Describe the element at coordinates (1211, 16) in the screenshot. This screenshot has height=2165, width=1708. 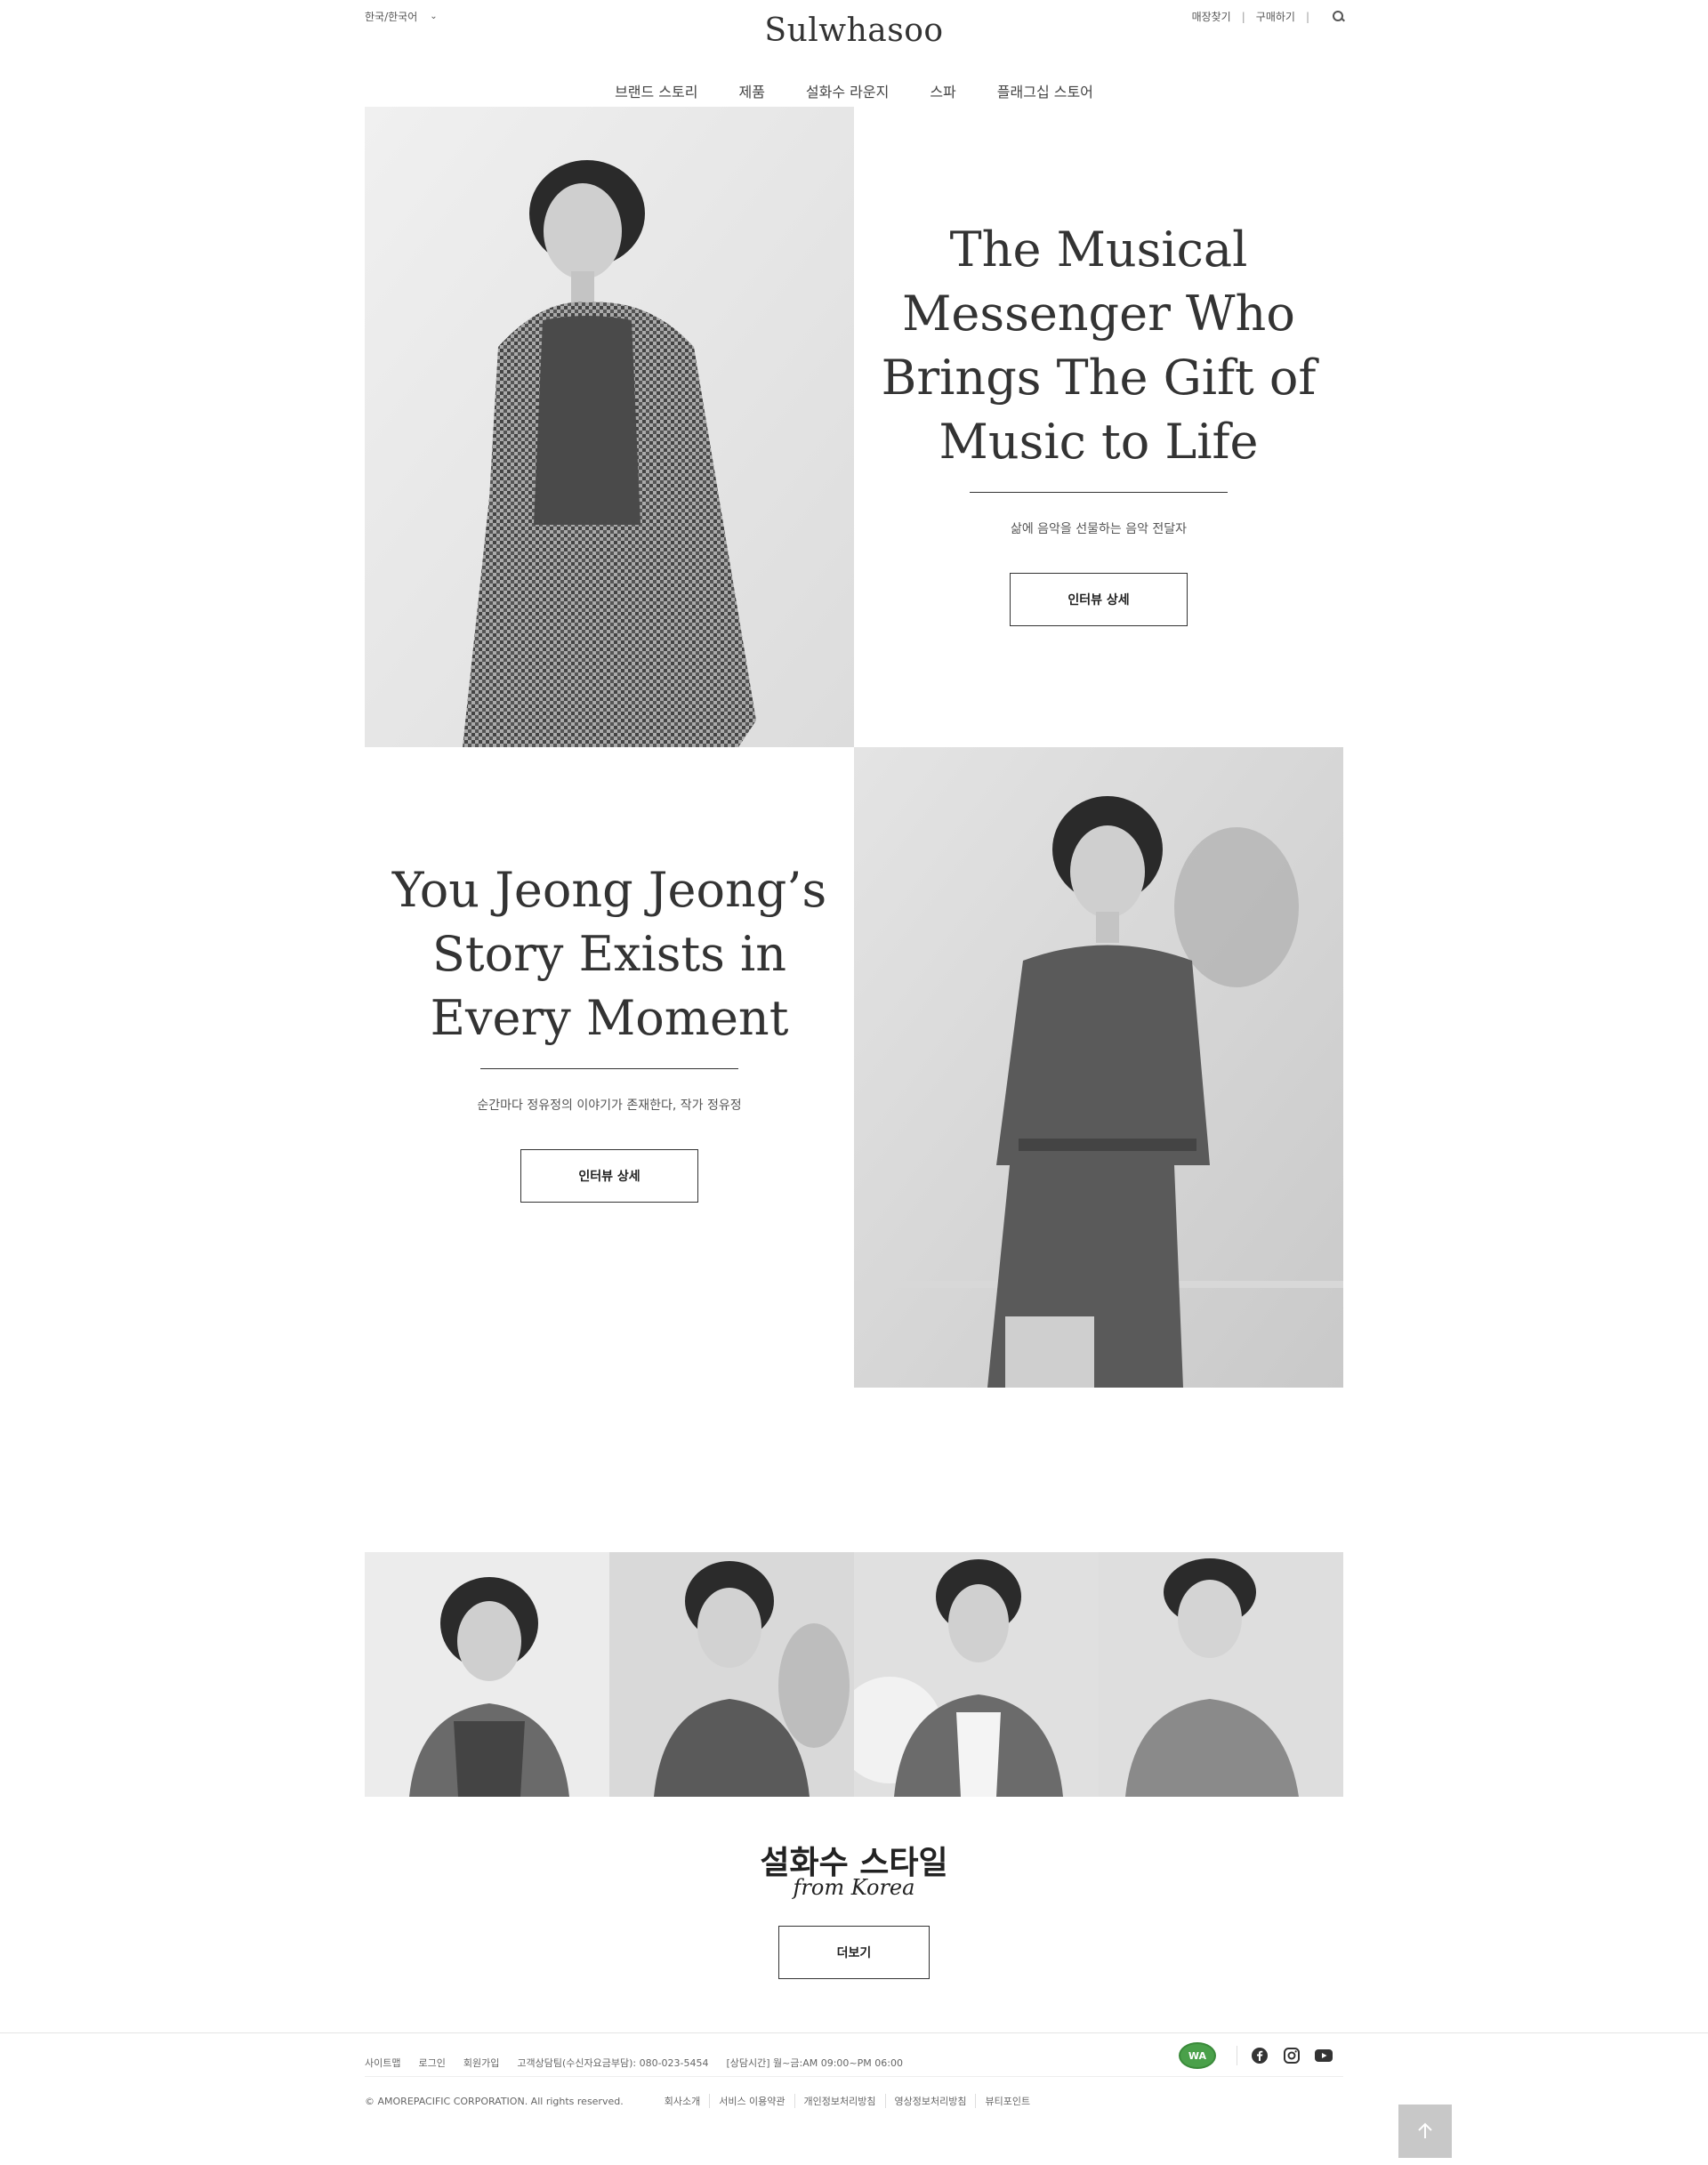
I see `store-finder-link: 매장찾기` at that location.